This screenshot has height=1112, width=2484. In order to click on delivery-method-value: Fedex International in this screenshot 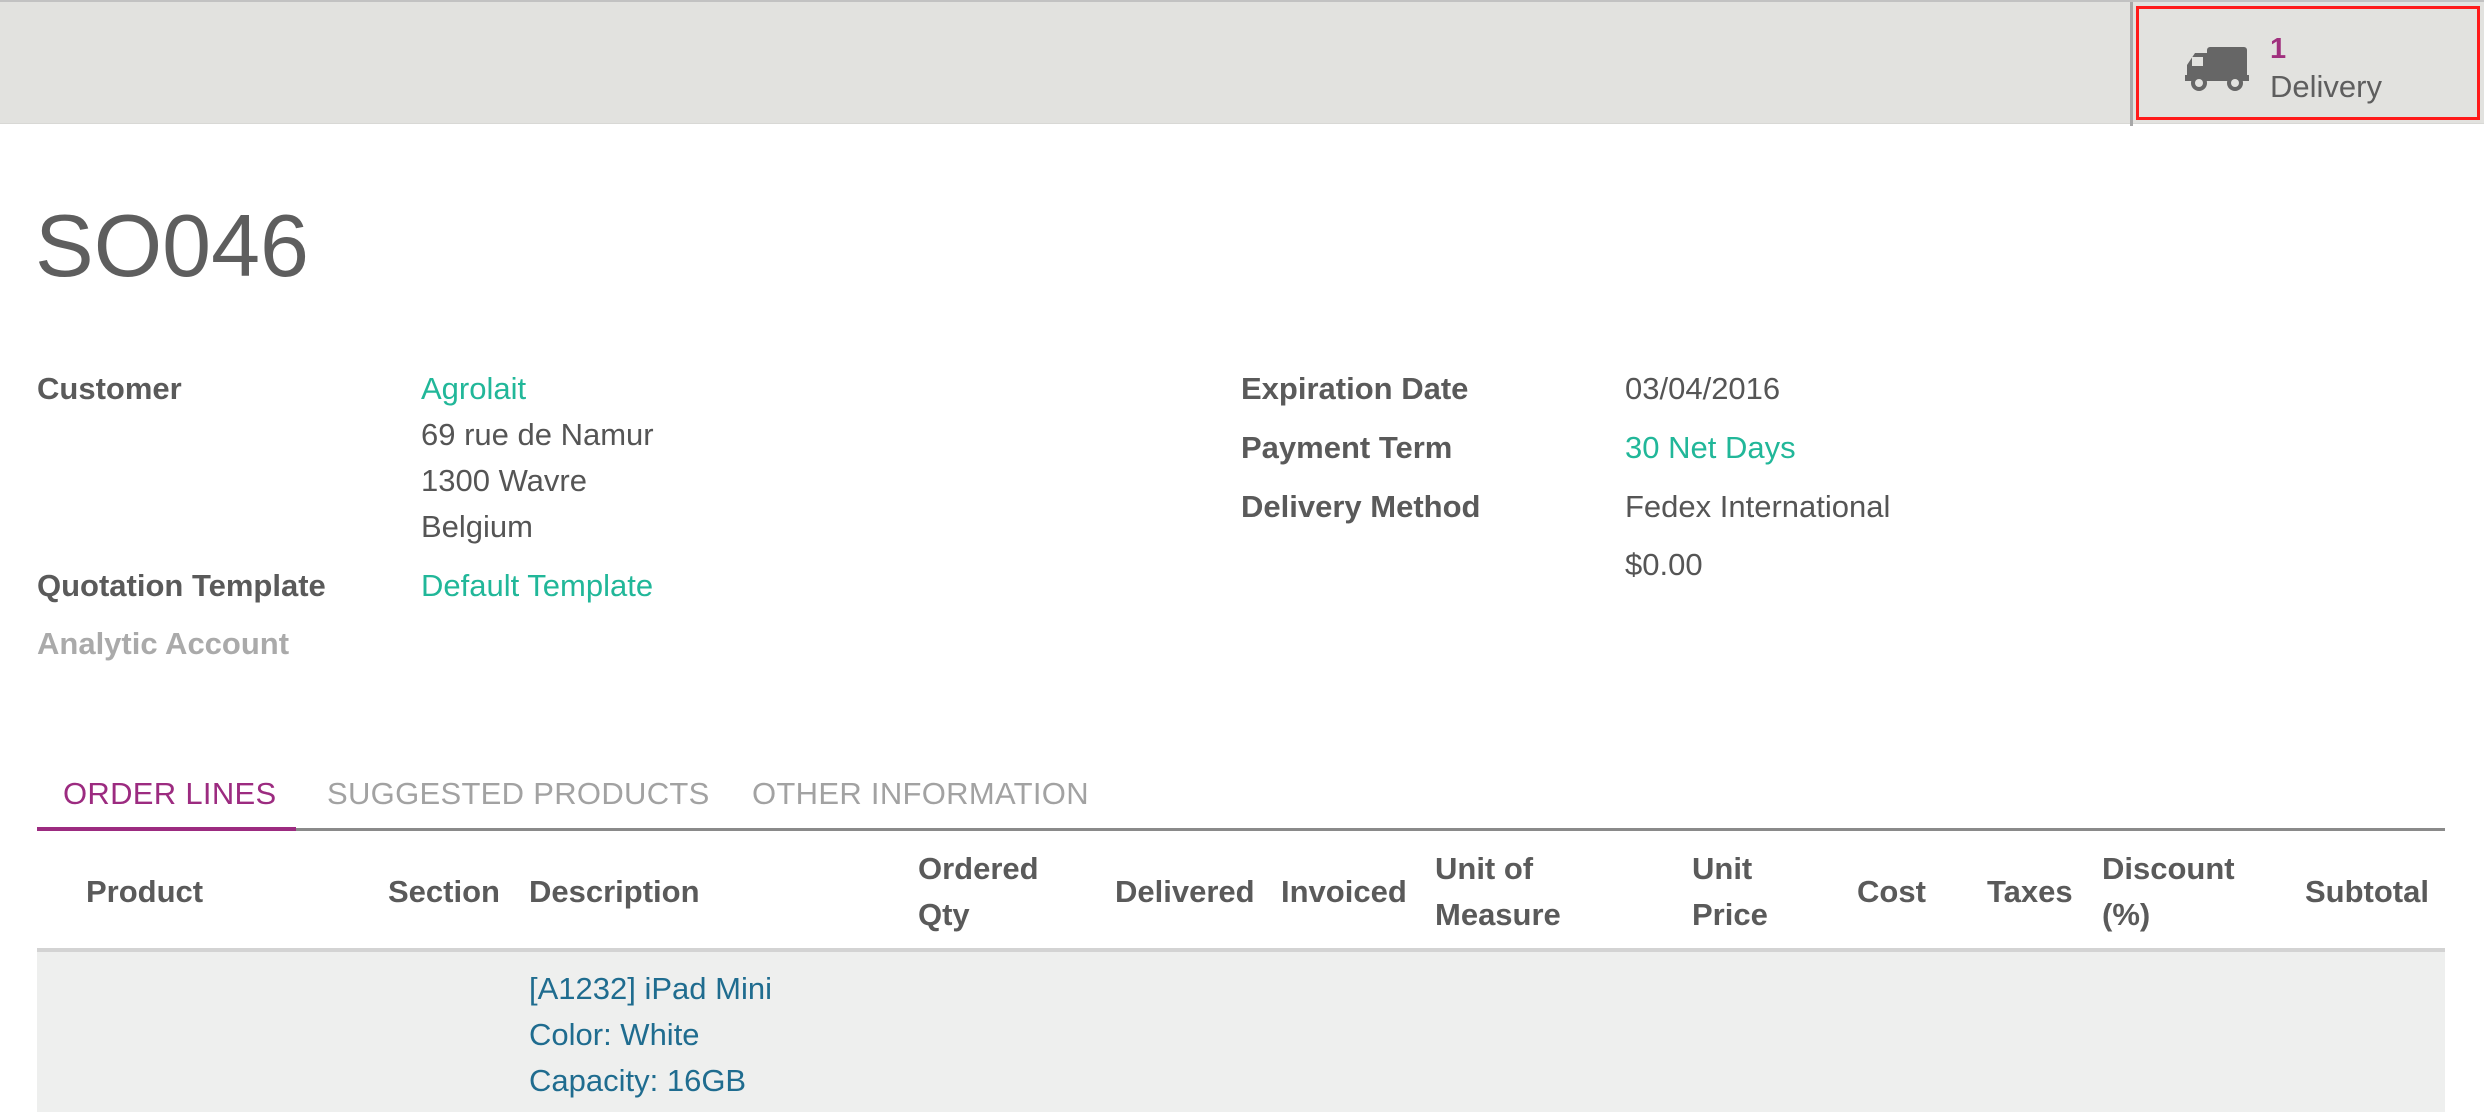, I will do `click(1758, 506)`.